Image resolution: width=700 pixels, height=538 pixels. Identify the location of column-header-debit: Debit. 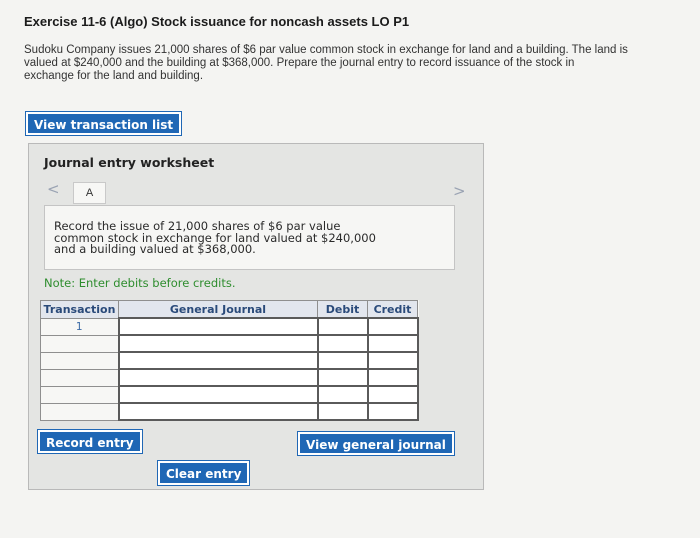
(342, 309).